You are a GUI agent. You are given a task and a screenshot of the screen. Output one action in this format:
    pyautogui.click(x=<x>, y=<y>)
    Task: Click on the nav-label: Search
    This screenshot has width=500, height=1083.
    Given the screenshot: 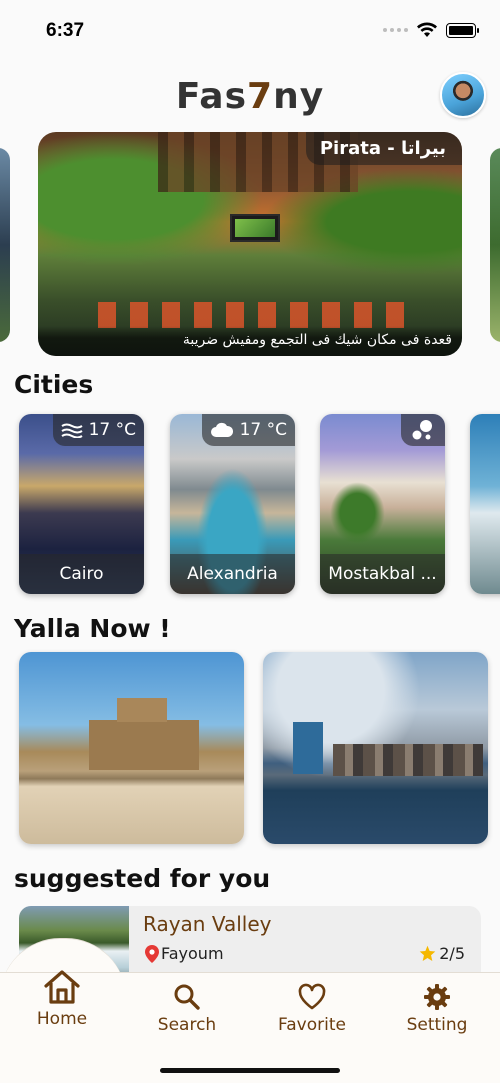 What is the action you would take?
    pyautogui.click(x=187, y=1025)
    